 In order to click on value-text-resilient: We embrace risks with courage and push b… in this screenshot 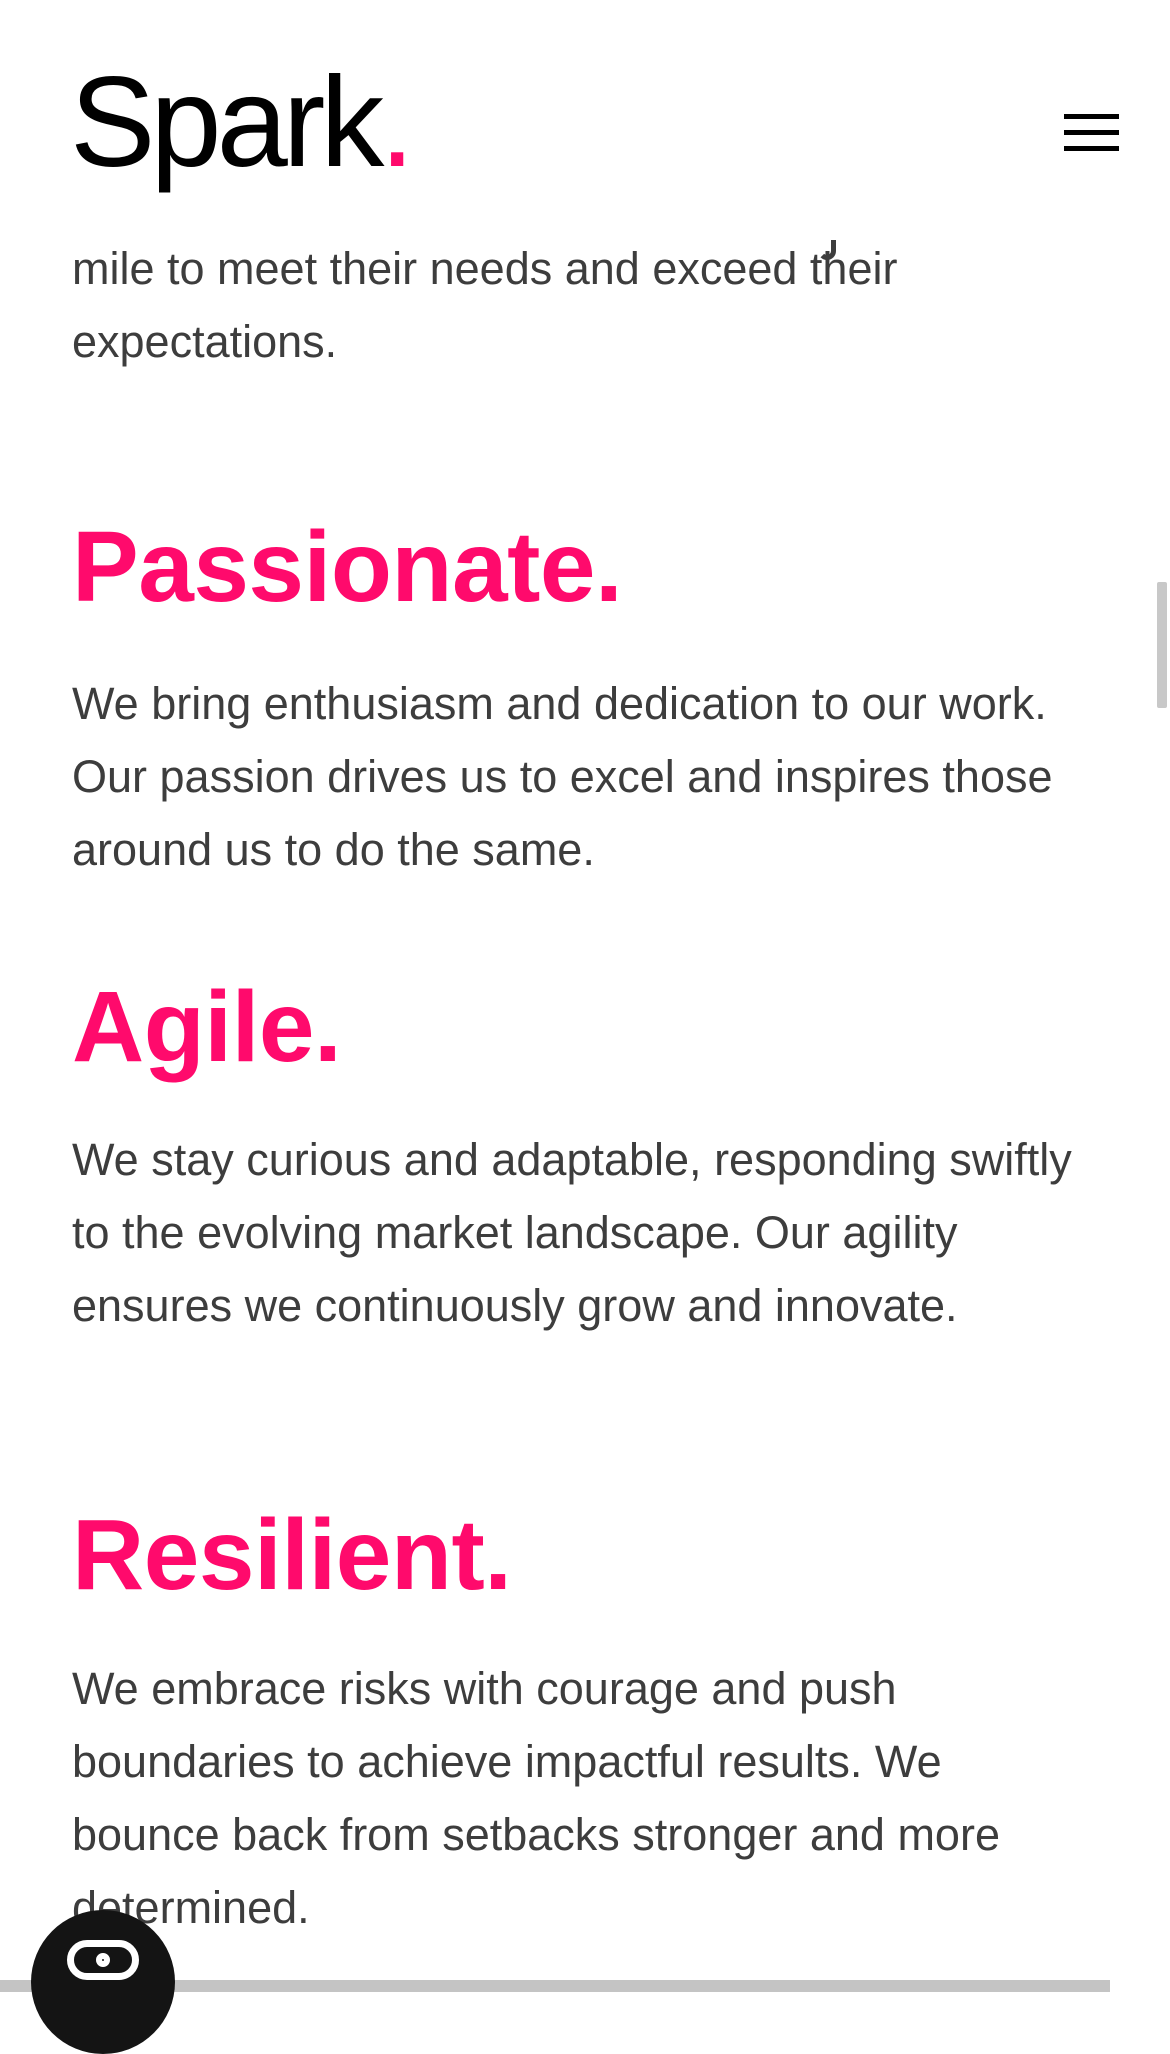, I will do `click(536, 1798)`.